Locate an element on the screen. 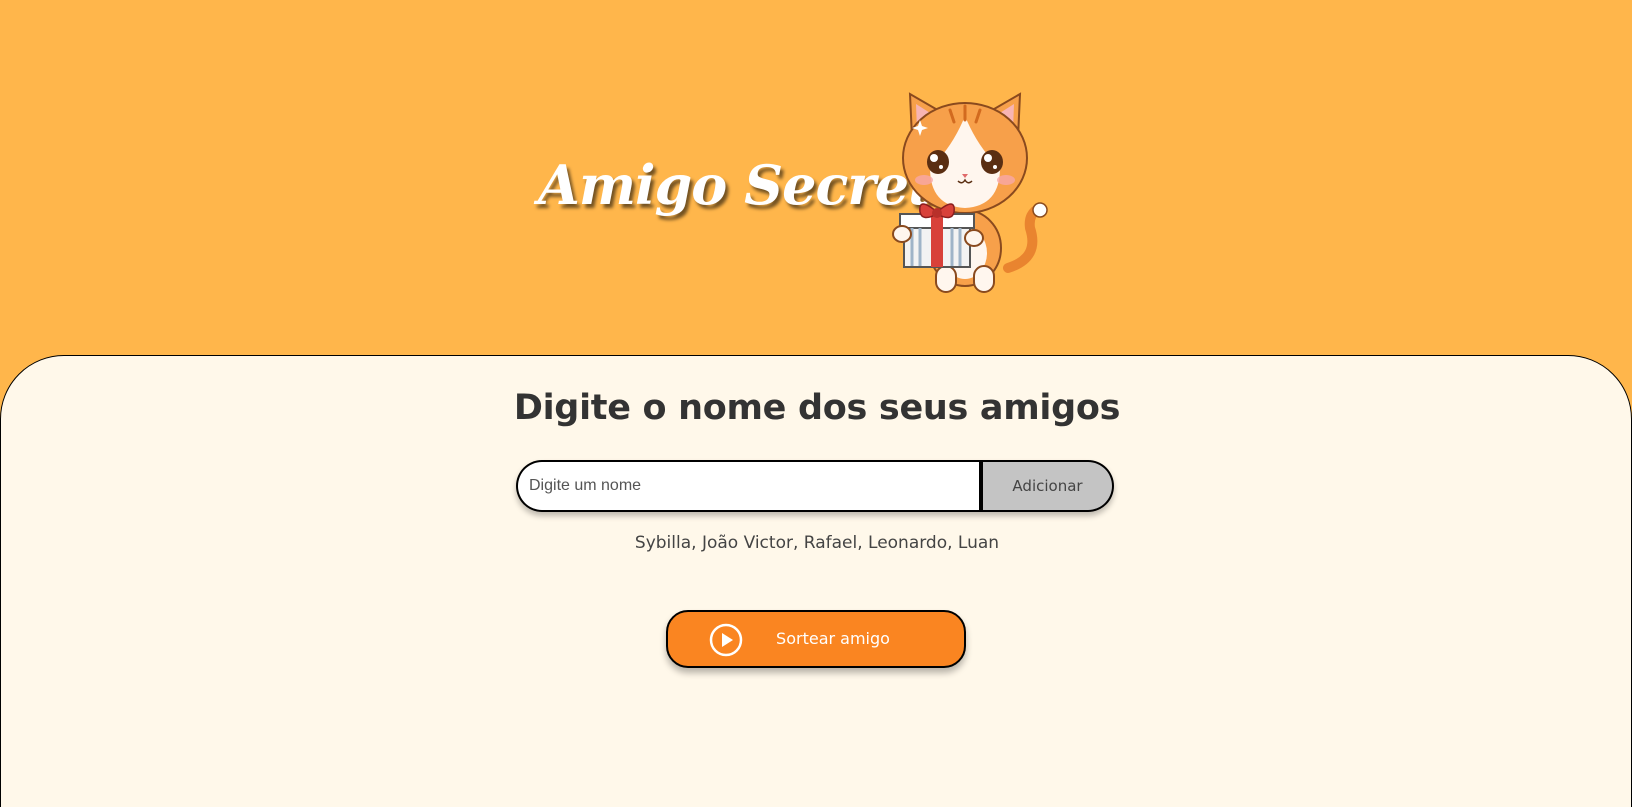  name-input-group: Adicionar is located at coordinates (815, 486).